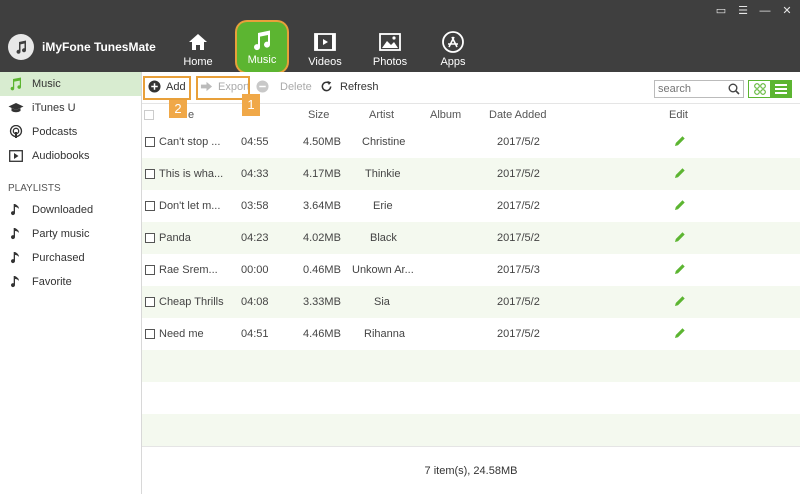  What do you see at coordinates (322, 270) in the screenshot?
I see `song-size: 0.46MB` at bounding box center [322, 270].